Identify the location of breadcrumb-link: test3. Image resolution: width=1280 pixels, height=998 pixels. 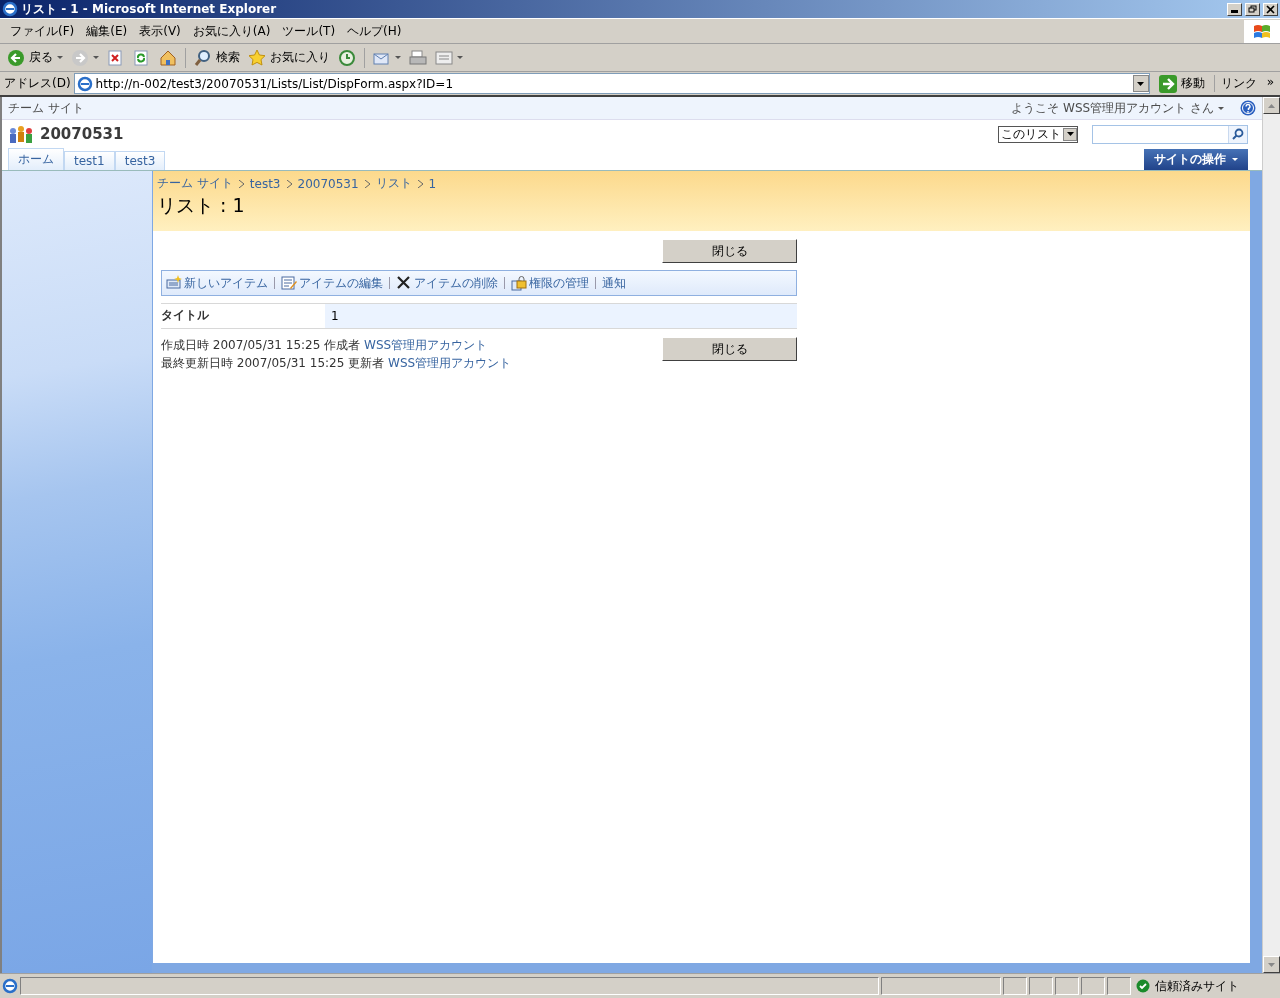
(265, 183).